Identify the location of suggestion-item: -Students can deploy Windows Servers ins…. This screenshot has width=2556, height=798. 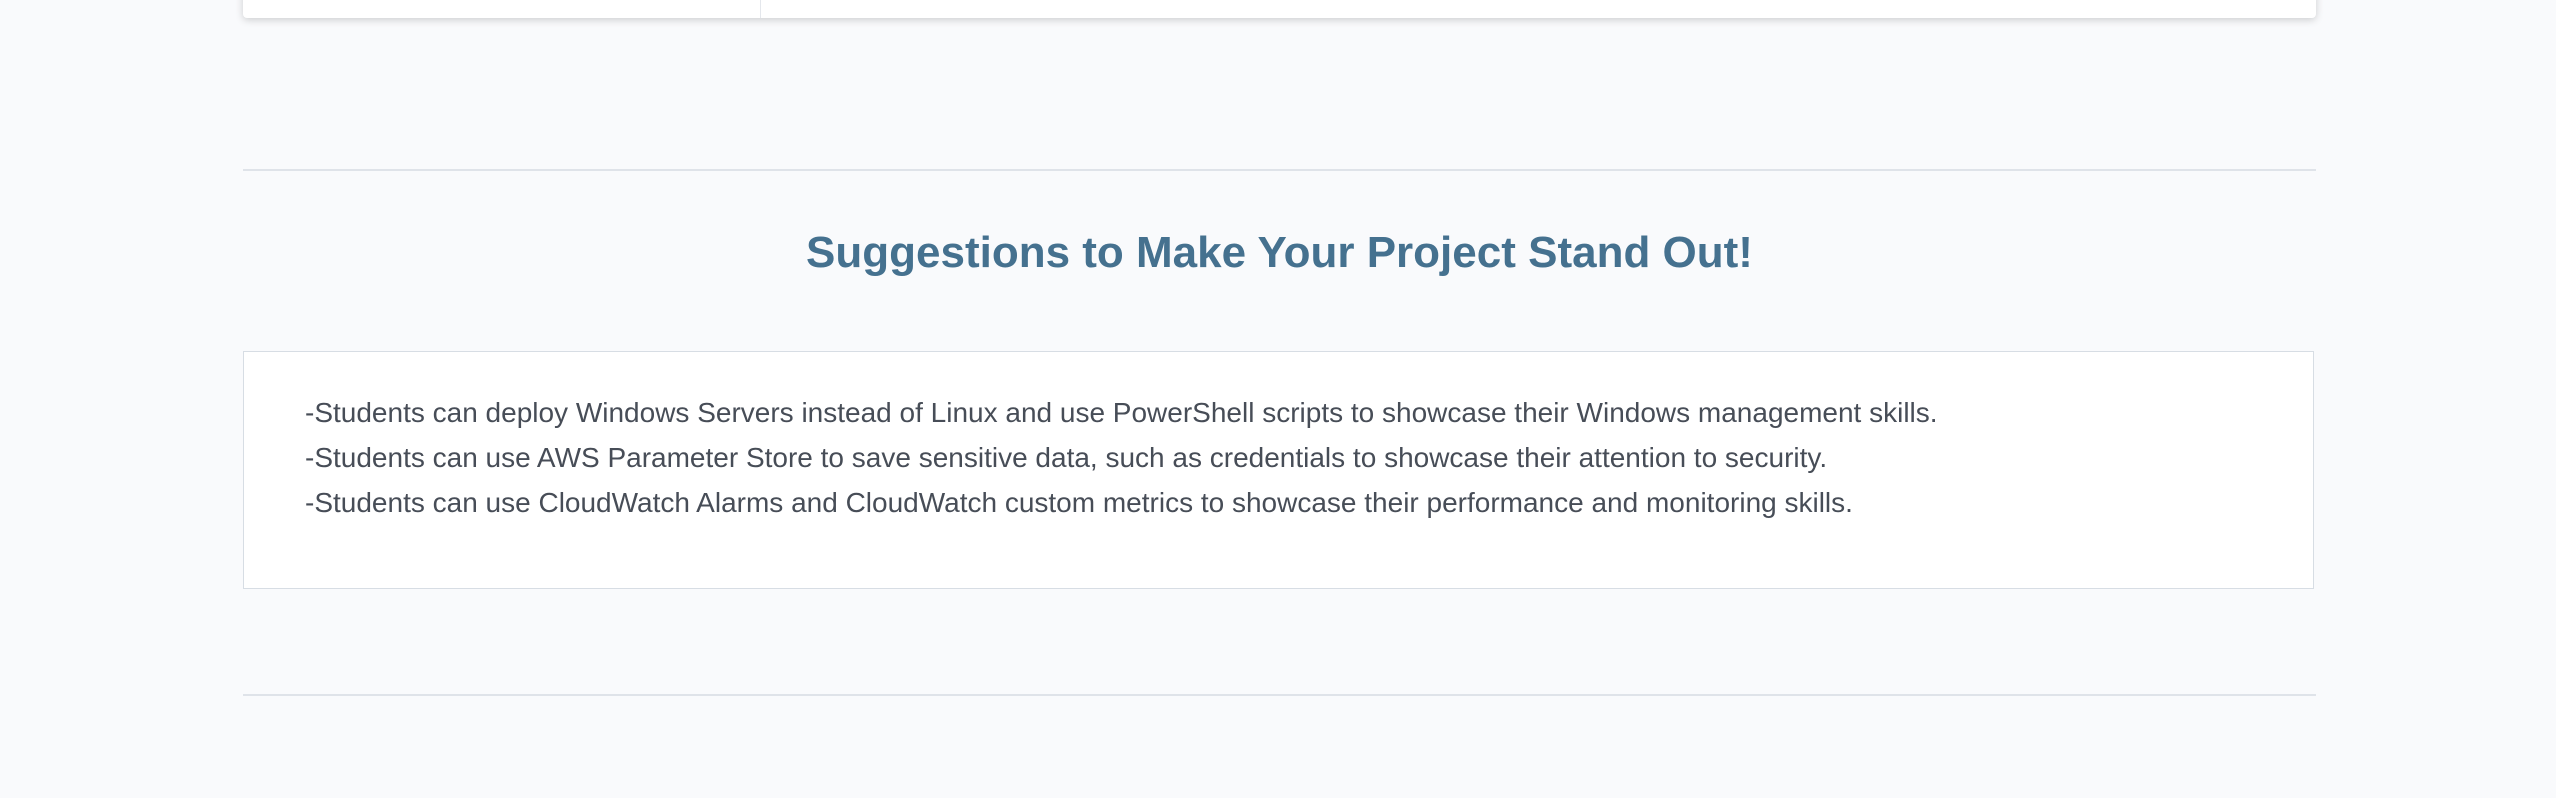
(1121, 412).